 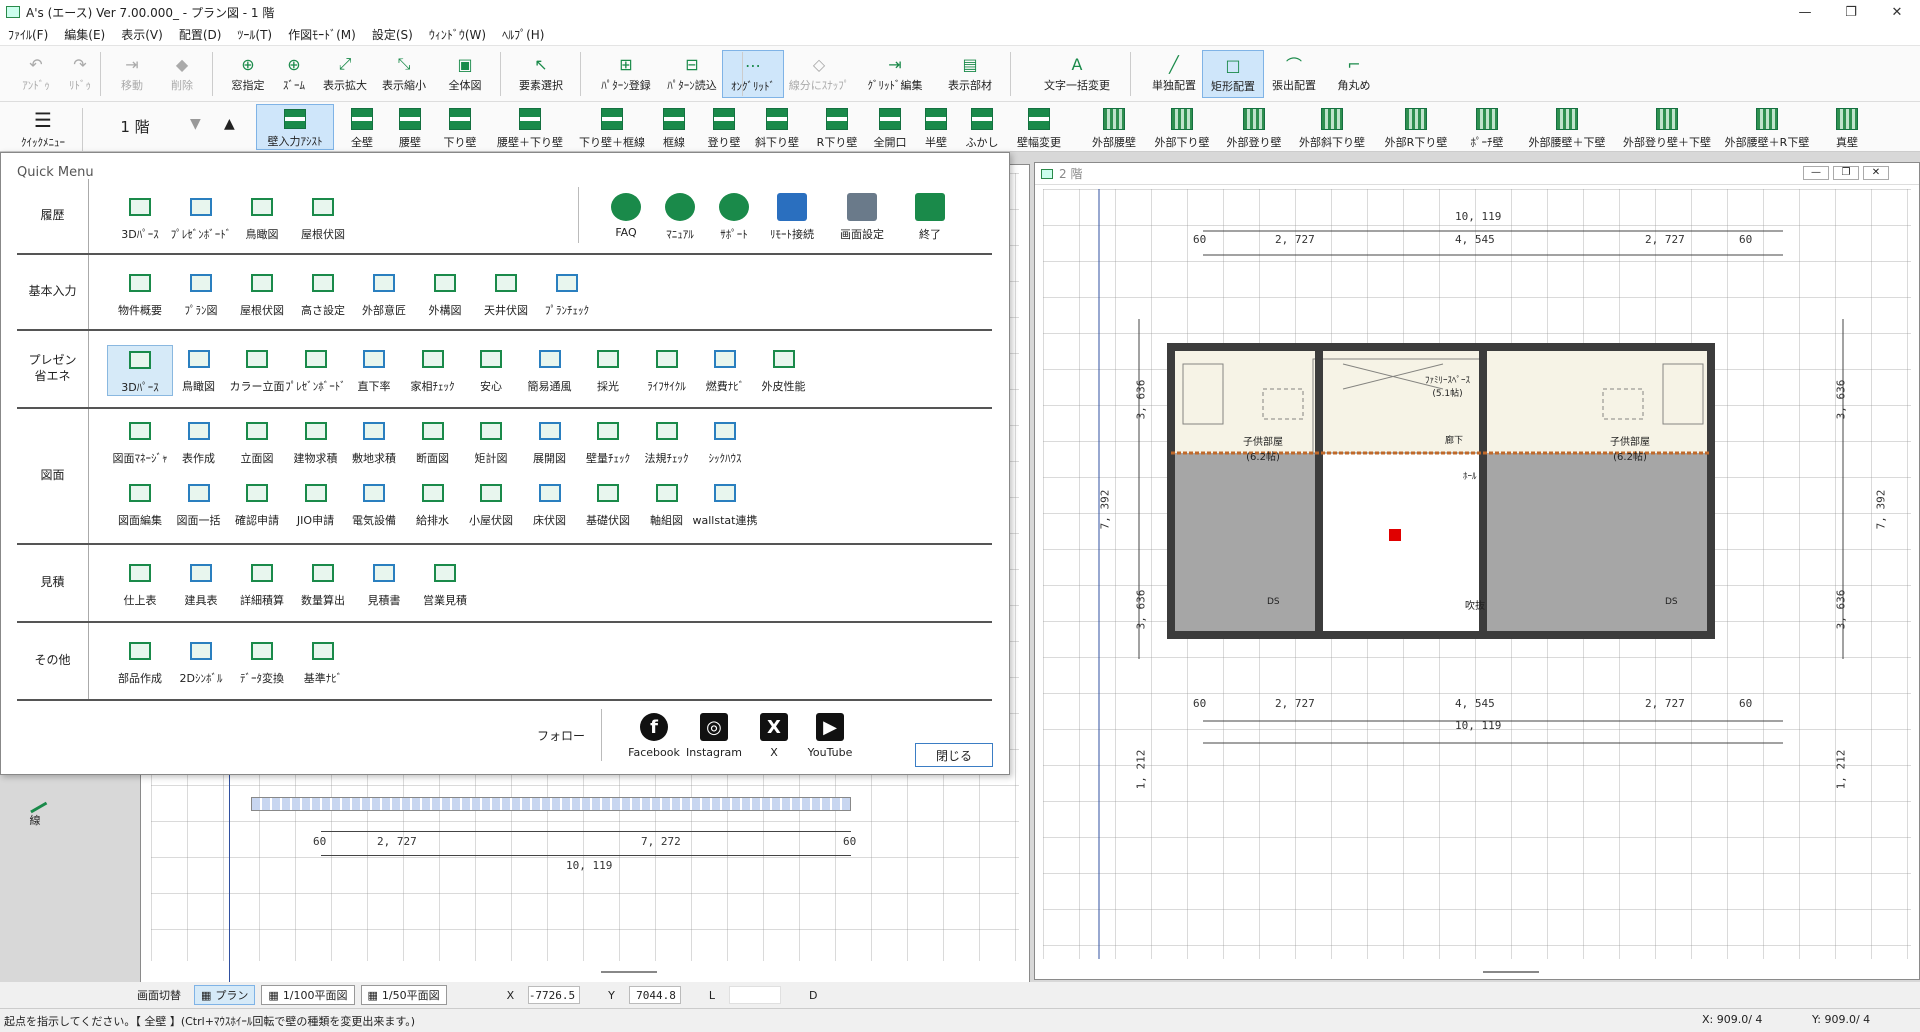 What do you see at coordinates (862, 217) in the screenshot?
I see `help-4-button: 画面設定` at bounding box center [862, 217].